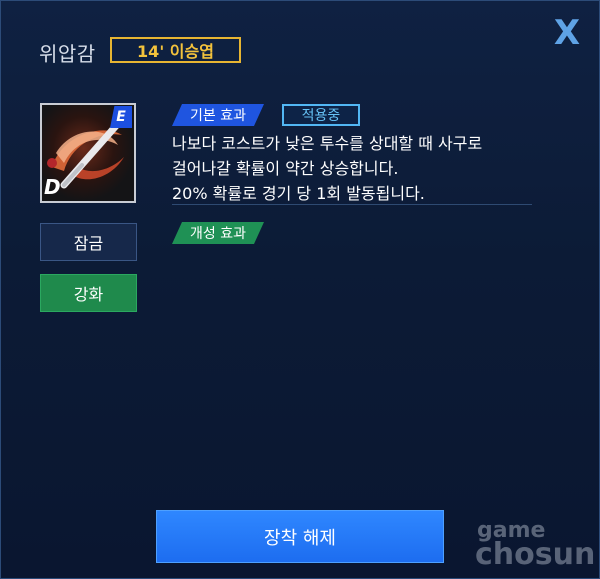 Image resolution: width=600 pixels, height=579 pixels. What do you see at coordinates (352, 204) in the screenshot?
I see `divider` at bounding box center [352, 204].